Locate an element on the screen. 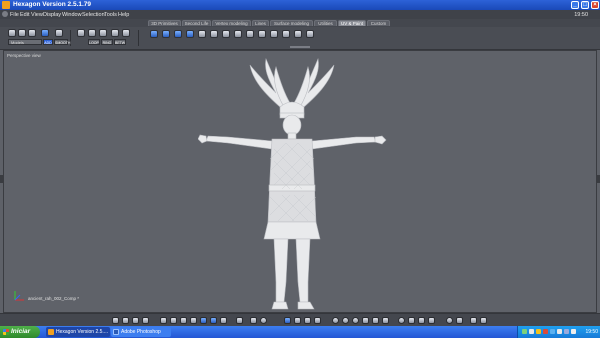 Image resolution: width=600 pixels, height=338 pixels. render-4-icon is located at coordinates (483, 320).